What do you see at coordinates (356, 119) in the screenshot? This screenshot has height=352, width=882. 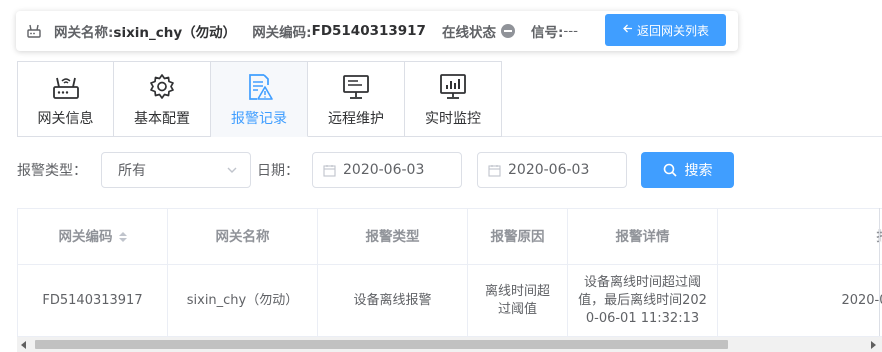 I see `tab-label: 远程维护` at bounding box center [356, 119].